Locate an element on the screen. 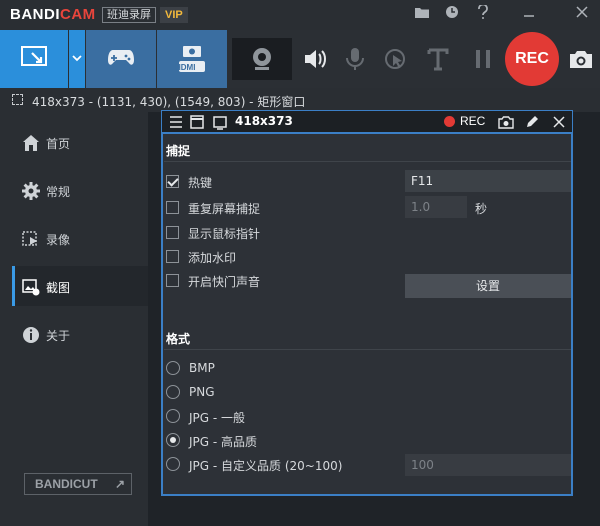 This screenshot has height=526, width=600. bandicut-button: BANDICUT ↗ is located at coordinates (78, 484).